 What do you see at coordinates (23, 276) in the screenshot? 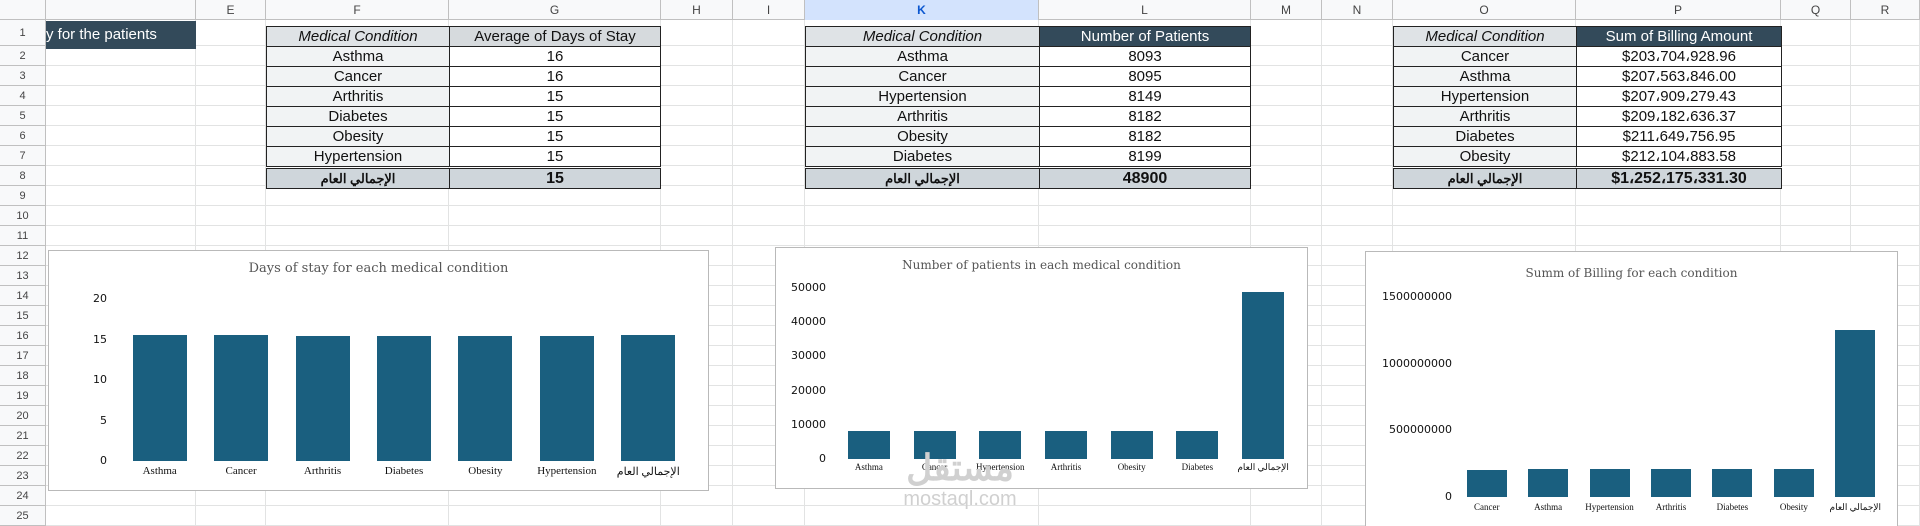
I see `row-header: 13` at bounding box center [23, 276].